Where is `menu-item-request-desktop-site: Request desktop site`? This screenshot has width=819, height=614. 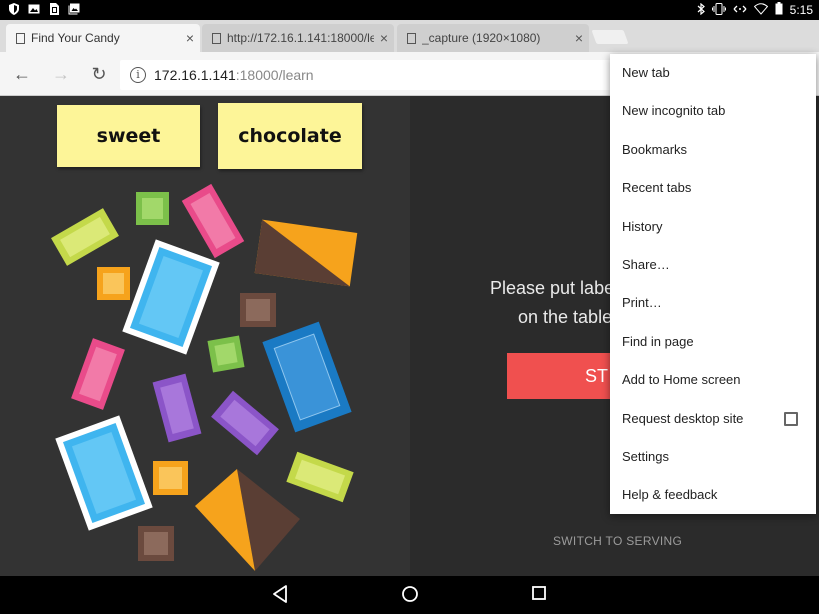
menu-item-request-desktop-site: Request desktop site is located at coordinates (713, 419).